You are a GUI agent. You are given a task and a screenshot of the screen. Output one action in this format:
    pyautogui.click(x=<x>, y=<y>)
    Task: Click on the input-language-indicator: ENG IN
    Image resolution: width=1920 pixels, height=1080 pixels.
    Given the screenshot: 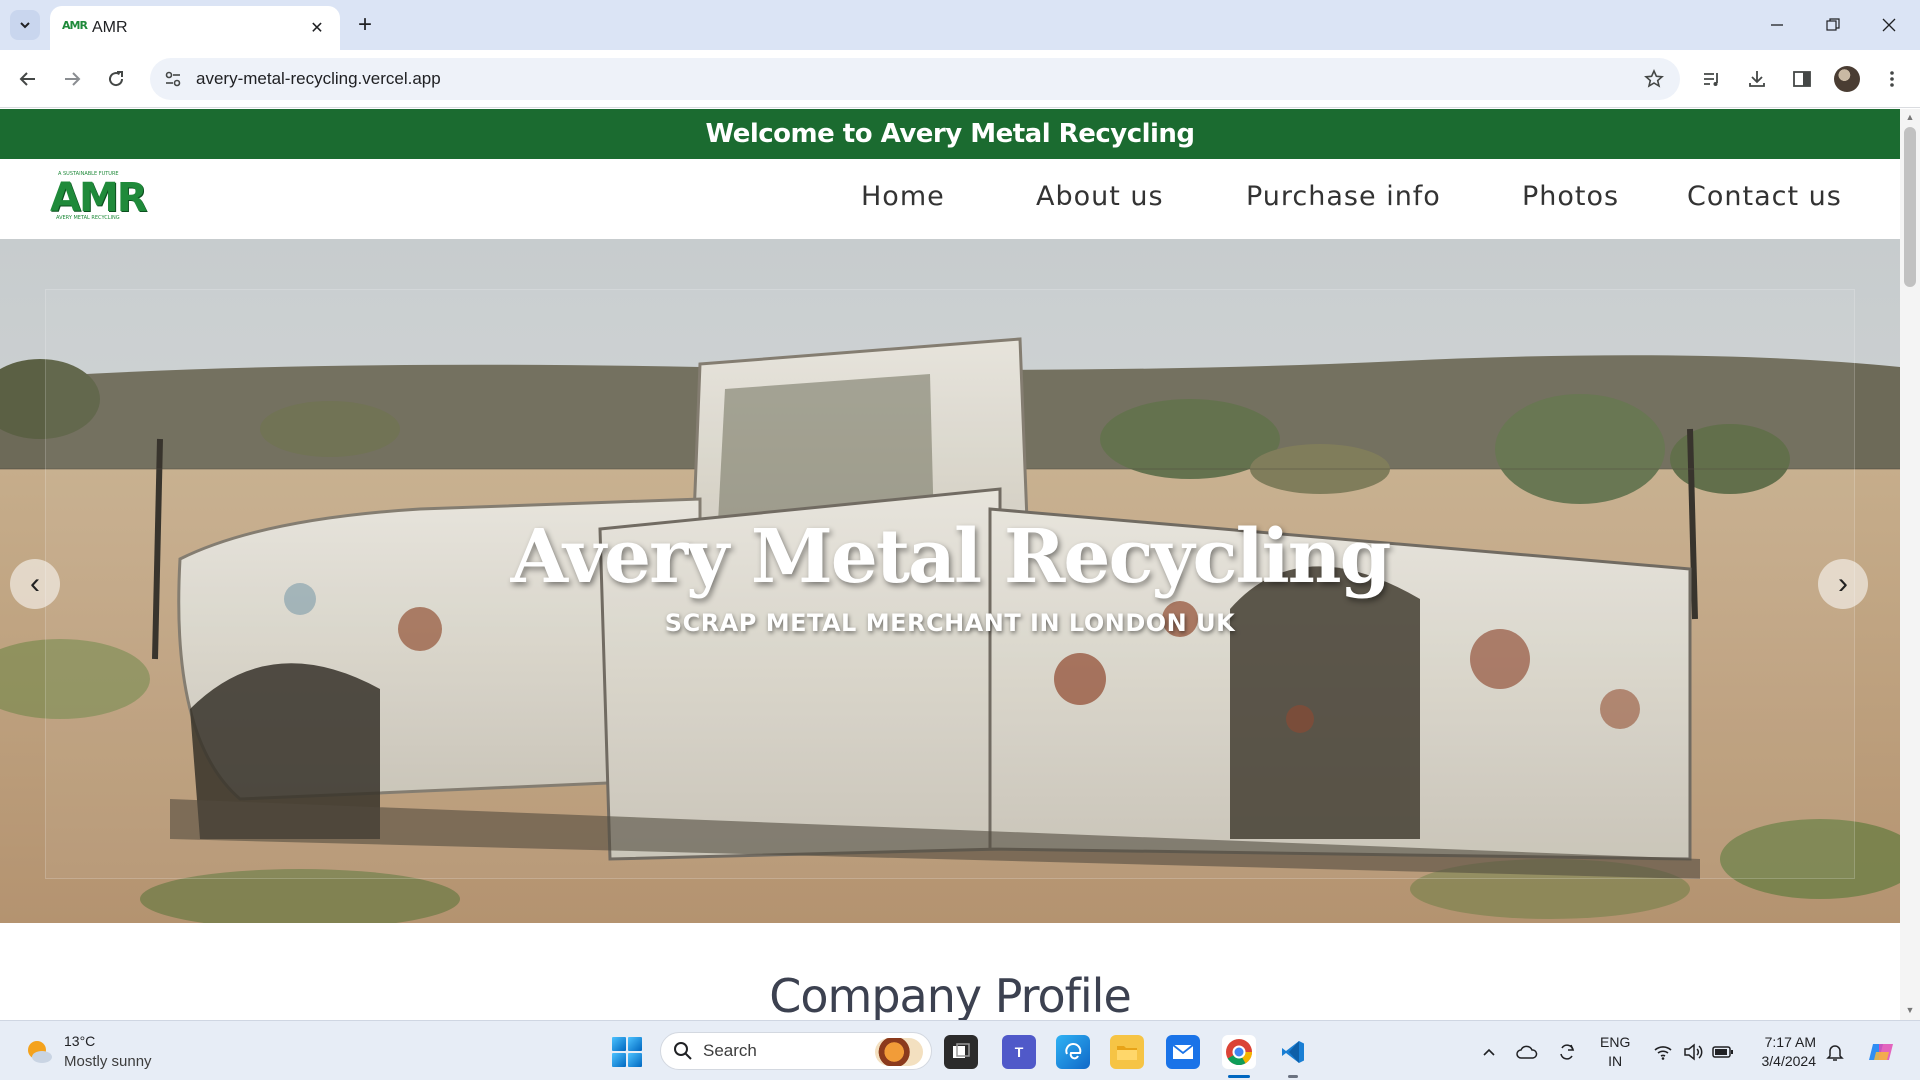 What is the action you would take?
    pyautogui.click(x=1615, y=1052)
    